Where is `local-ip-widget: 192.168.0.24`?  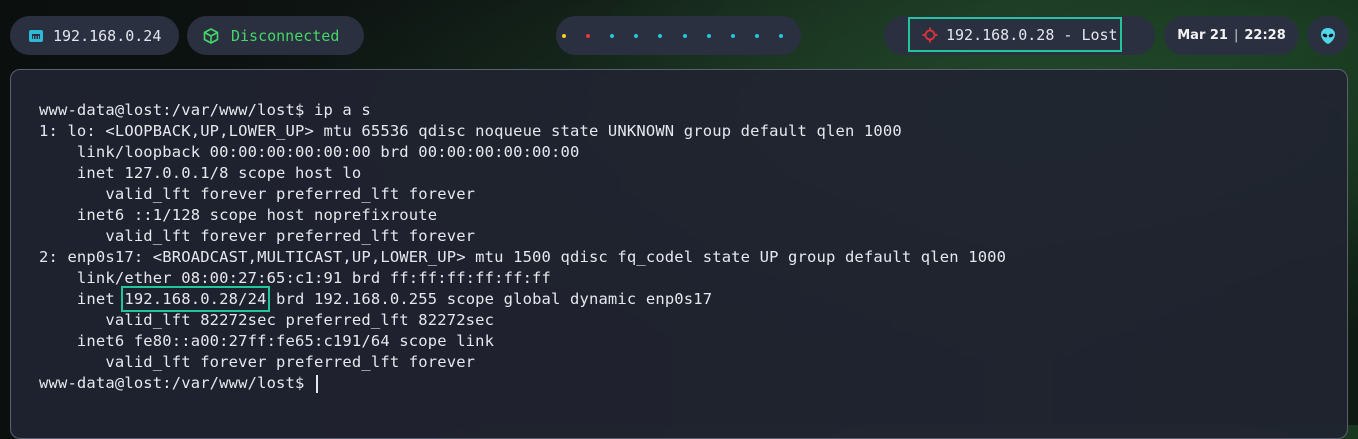 local-ip-widget: 192.168.0.24 is located at coordinates (94, 35).